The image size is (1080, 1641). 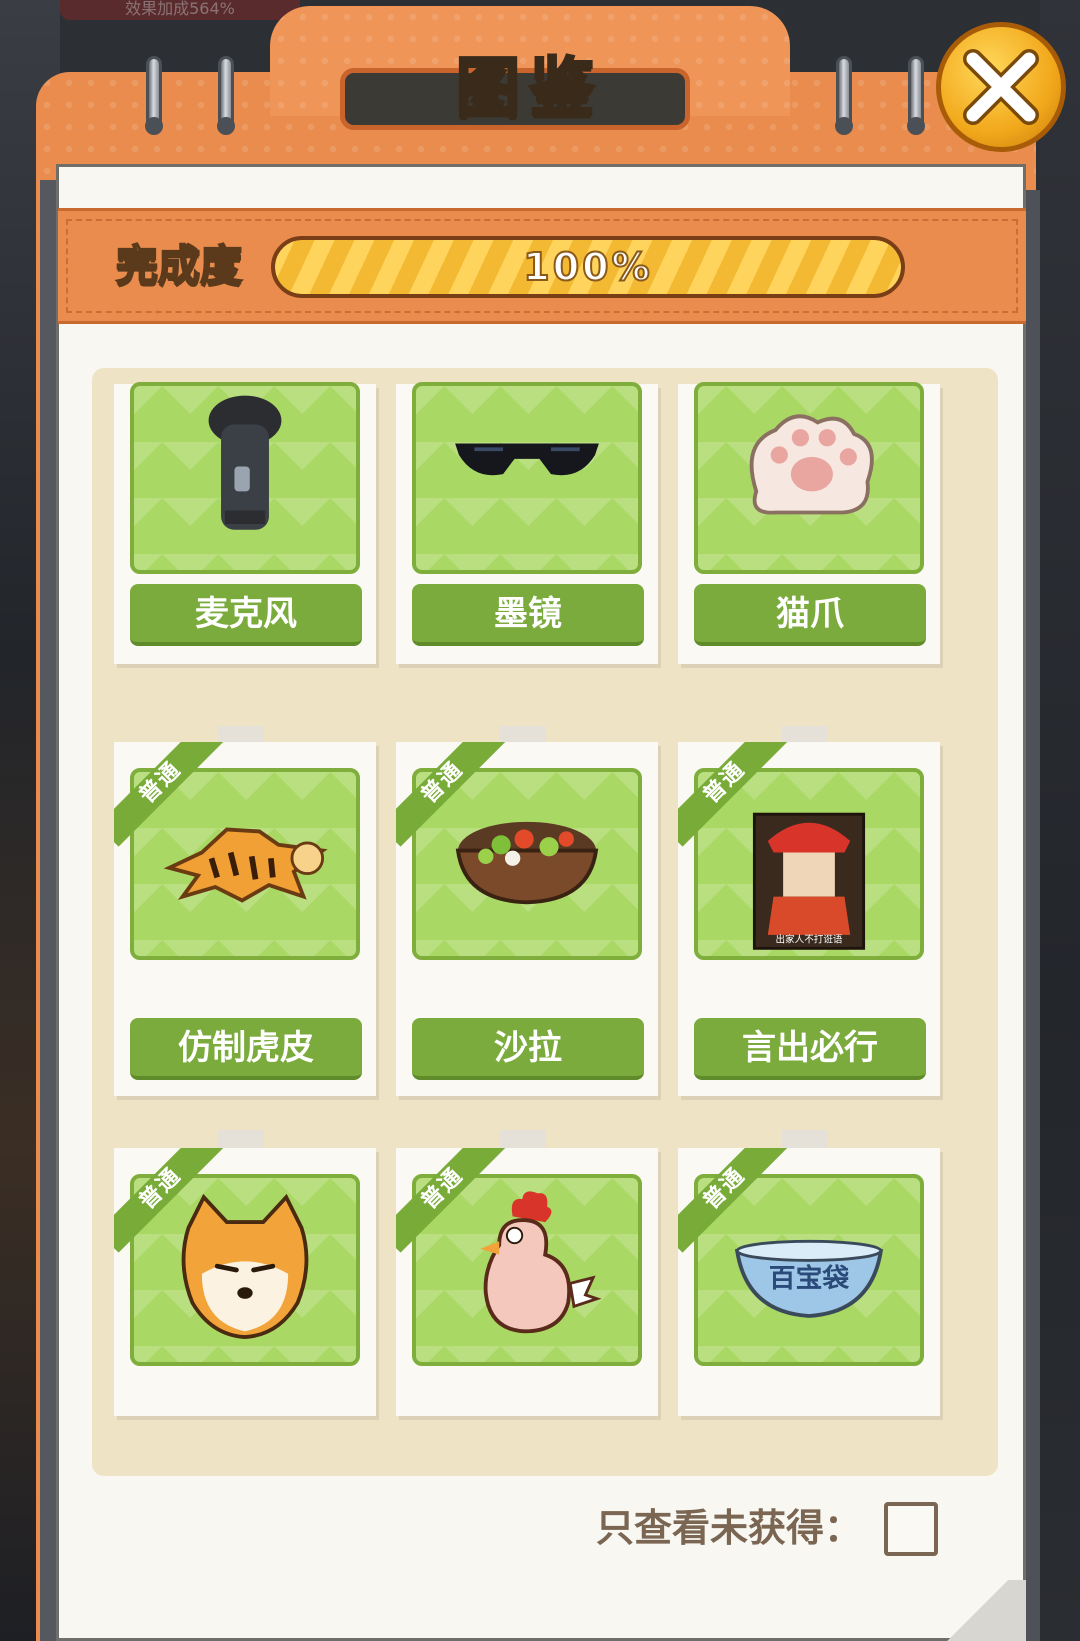 What do you see at coordinates (978, 1610) in the screenshot?
I see `page-curl` at bounding box center [978, 1610].